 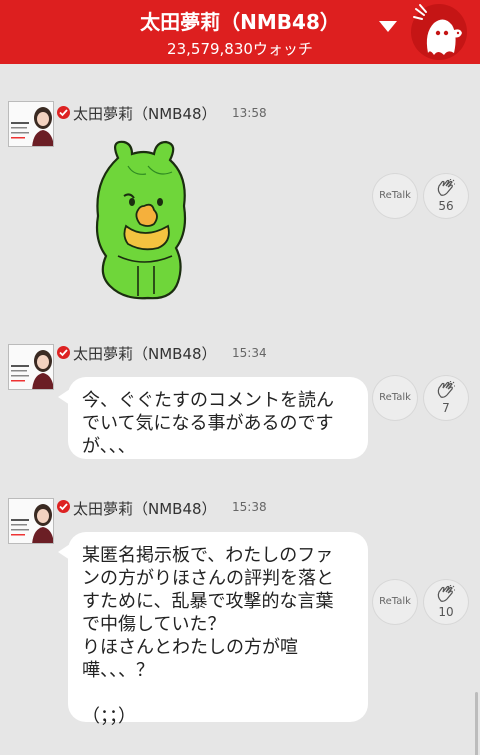 I want to click on post-time: 15:34, so click(x=249, y=353).